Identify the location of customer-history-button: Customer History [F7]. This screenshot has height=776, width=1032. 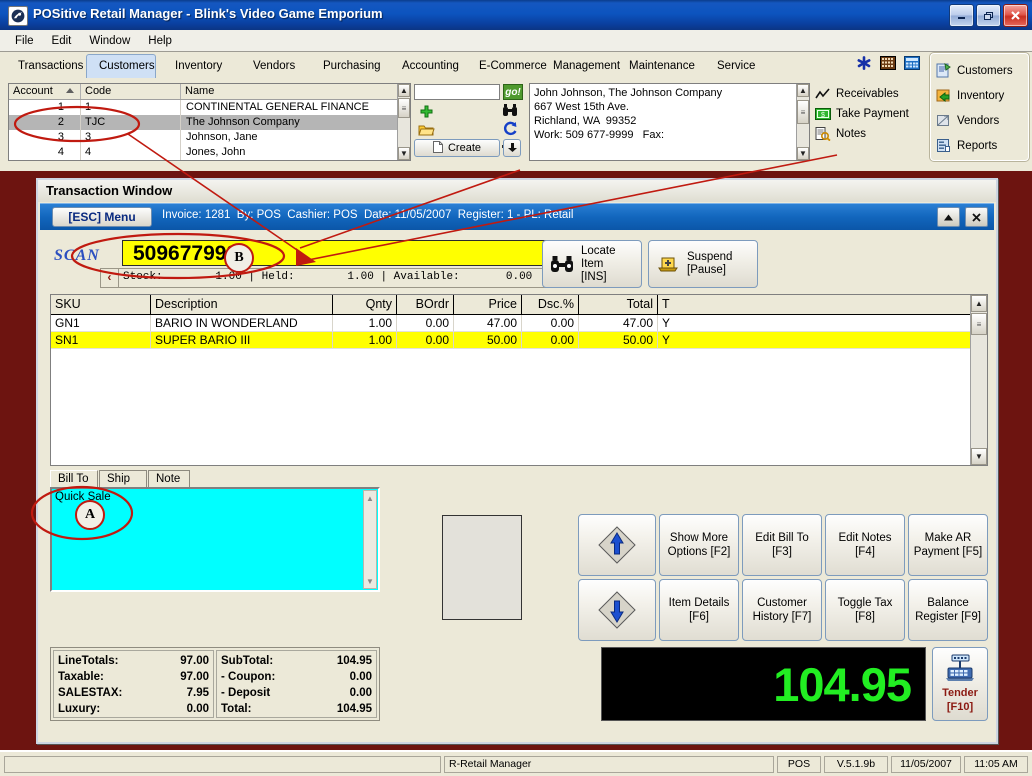
(782, 610).